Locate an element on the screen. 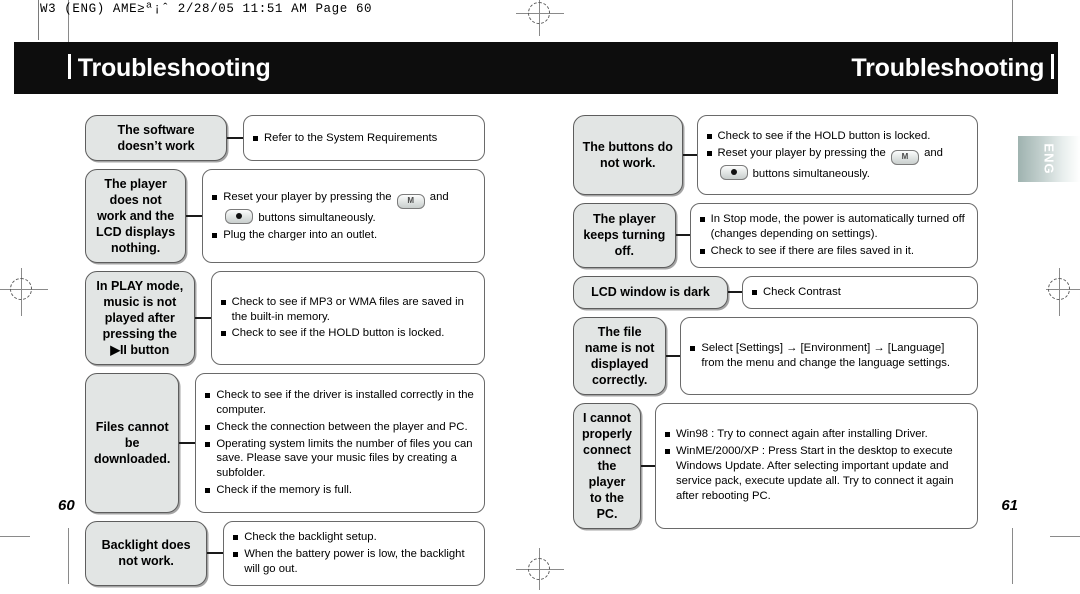  symptom-box: The buttons do not work. is located at coordinates (628, 155).